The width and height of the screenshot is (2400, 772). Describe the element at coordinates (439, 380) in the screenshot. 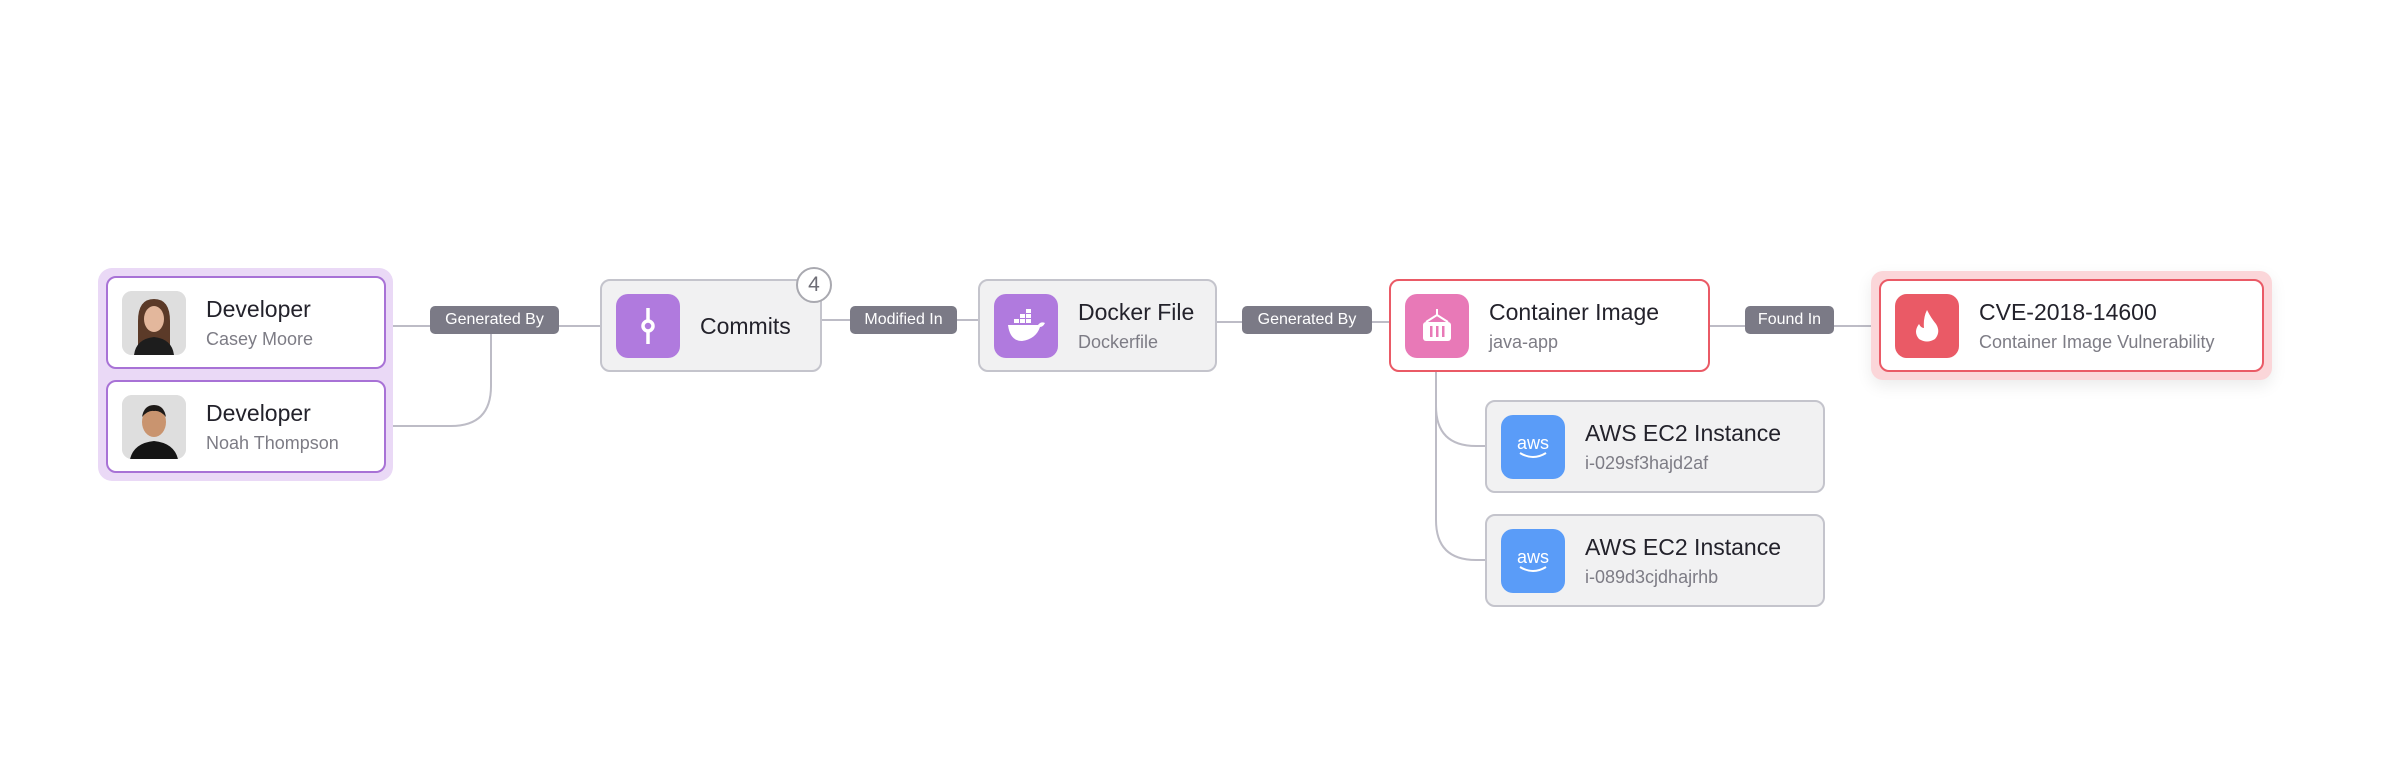

I see `edge-dev2-generated` at that location.